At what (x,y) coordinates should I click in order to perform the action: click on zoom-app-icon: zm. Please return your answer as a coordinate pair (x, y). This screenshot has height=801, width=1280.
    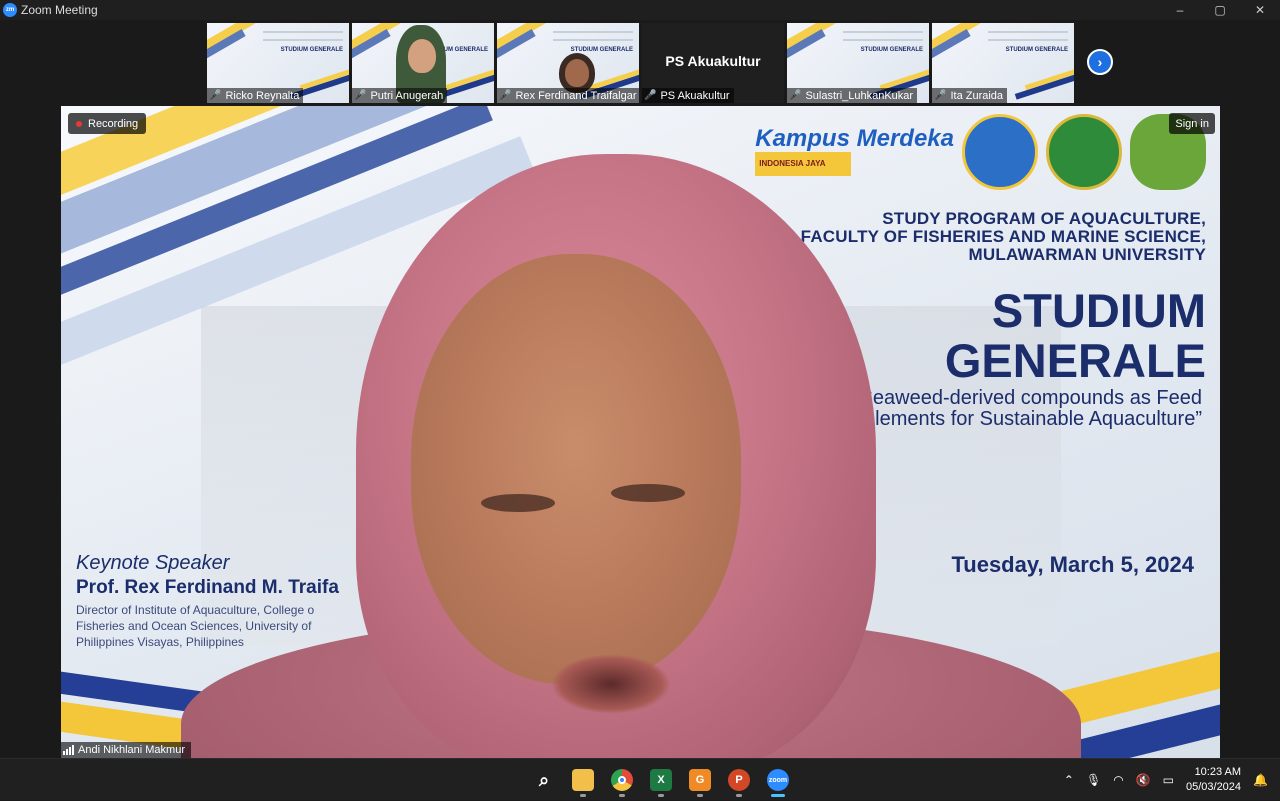
    Looking at the image, I should click on (10, 10).